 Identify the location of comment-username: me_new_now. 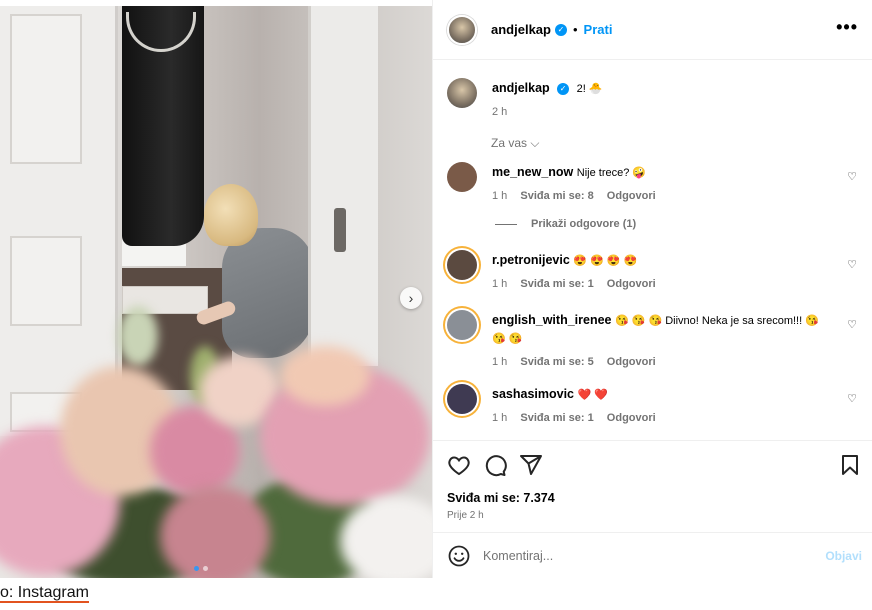
(532, 172).